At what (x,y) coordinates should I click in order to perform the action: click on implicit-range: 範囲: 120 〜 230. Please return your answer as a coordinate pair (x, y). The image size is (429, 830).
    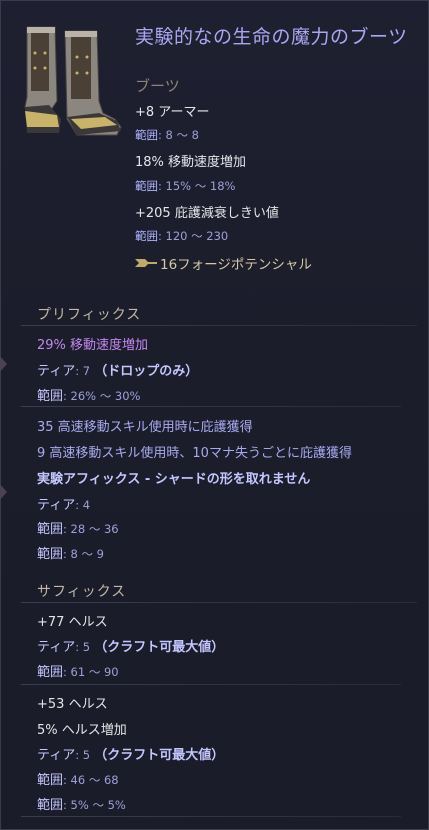
    Looking at the image, I should click on (182, 236).